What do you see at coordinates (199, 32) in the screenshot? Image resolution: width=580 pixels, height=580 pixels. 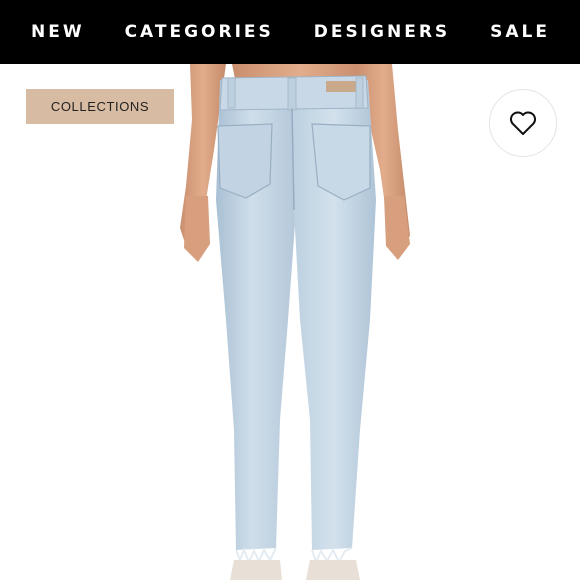 I see `nav-item-categories: CATEGORIES` at bounding box center [199, 32].